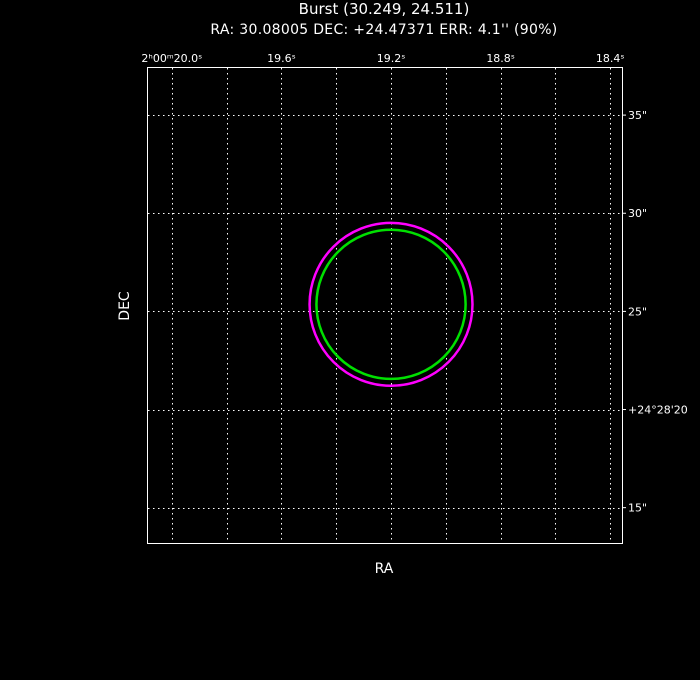 This screenshot has height=680, width=700. Describe the element at coordinates (658, 410) in the screenshot. I see `y-tick-label: +24°28'20` at that location.